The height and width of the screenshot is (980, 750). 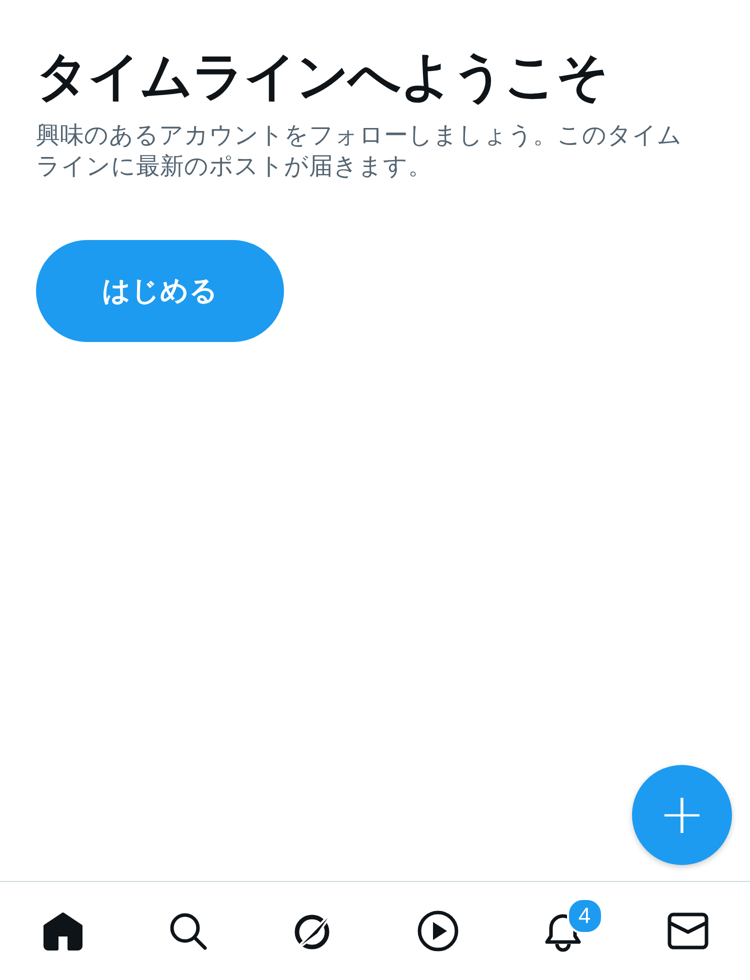 What do you see at coordinates (160, 291) in the screenshot?
I see `start-button: はじめる` at bounding box center [160, 291].